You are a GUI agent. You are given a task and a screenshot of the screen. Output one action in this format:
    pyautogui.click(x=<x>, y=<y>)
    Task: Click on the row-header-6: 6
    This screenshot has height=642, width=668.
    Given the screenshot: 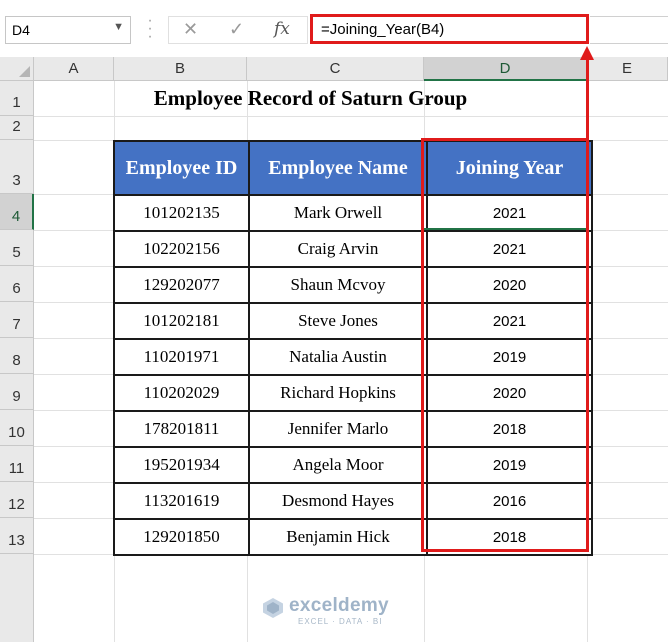 What is the action you would take?
    pyautogui.click(x=17, y=284)
    